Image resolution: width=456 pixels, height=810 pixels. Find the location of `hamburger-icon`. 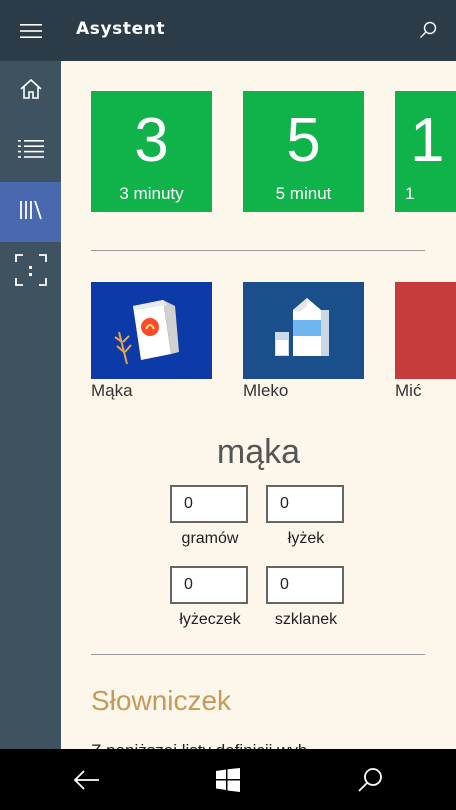

hamburger-icon is located at coordinates (30, 30).